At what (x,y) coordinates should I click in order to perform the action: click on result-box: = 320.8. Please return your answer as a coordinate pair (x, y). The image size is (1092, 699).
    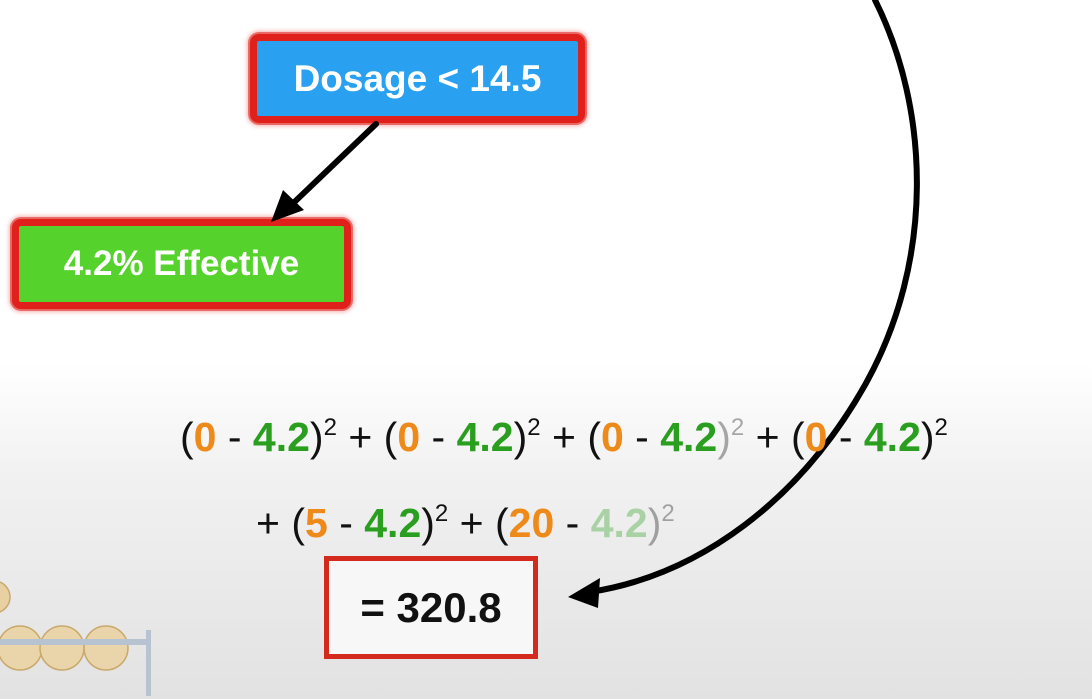
    Looking at the image, I should click on (431, 607).